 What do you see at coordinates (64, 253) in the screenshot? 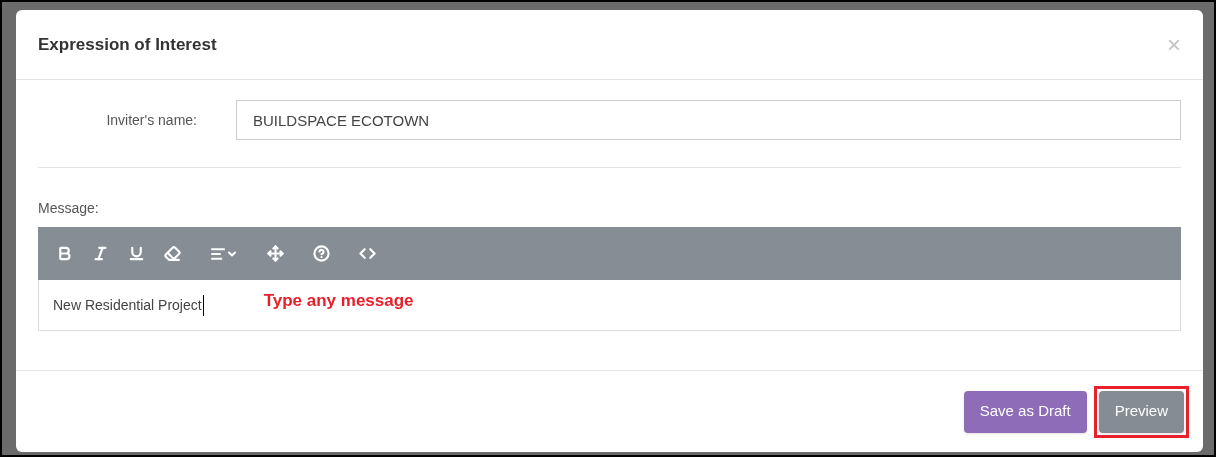
I see `bold-icon` at bounding box center [64, 253].